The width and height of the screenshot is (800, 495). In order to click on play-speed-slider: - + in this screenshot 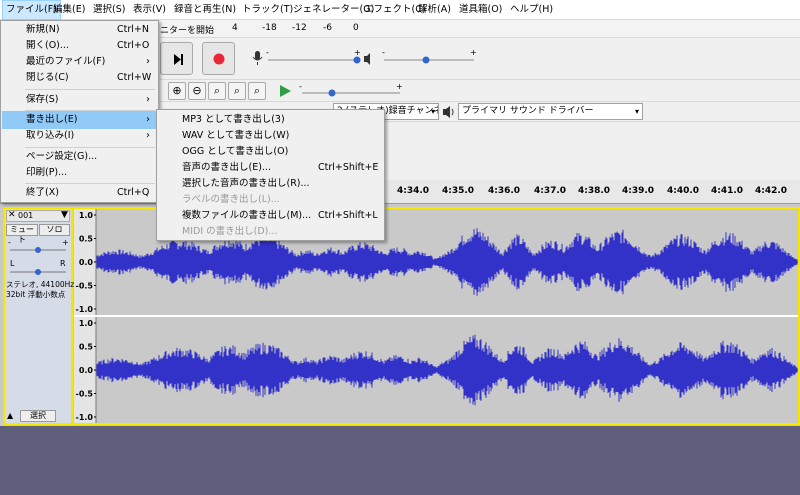, I will do `click(351, 91)`.